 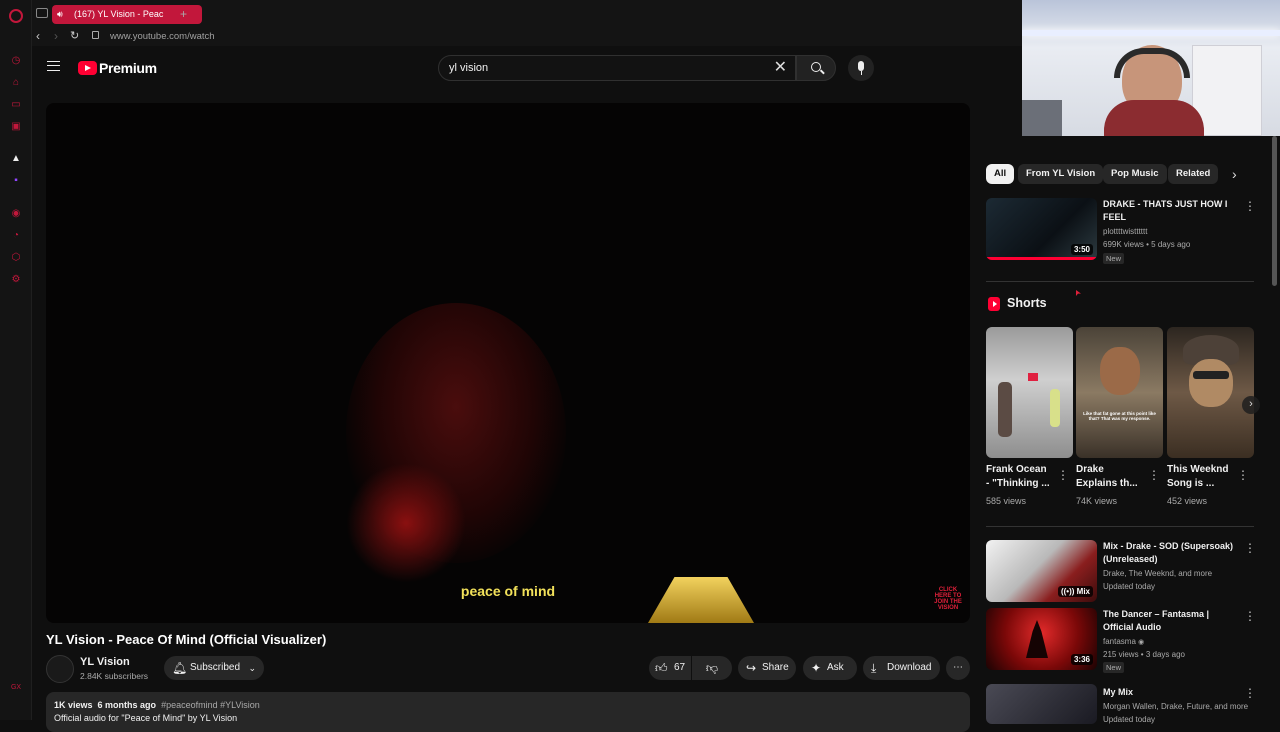 I want to click on lock-icon, so click(x=95, y=35).